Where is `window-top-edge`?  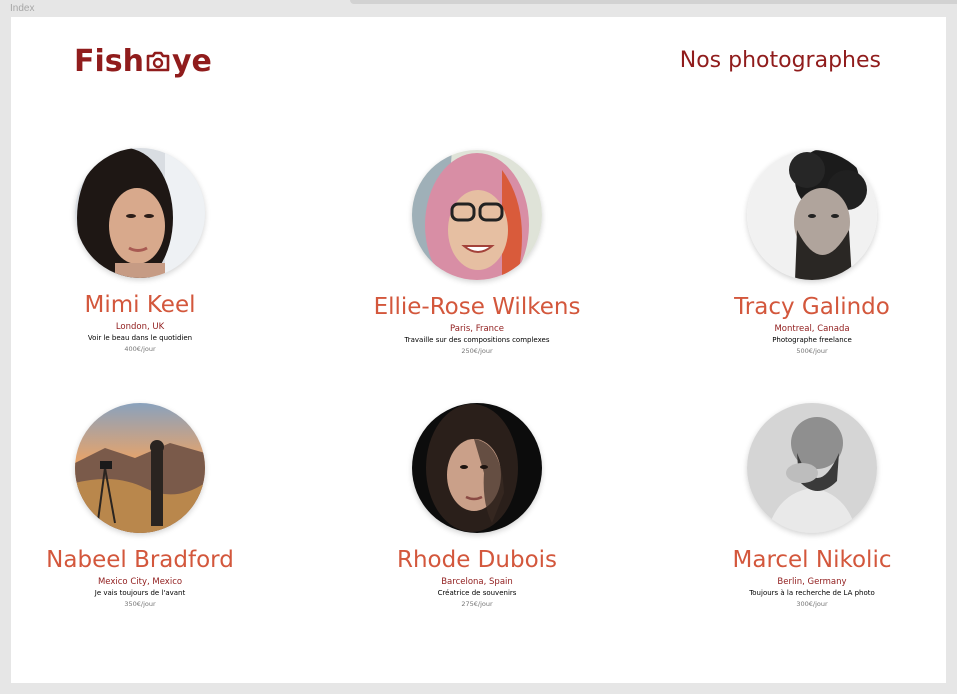
window-top-edge is located at coordinates (653, 2).